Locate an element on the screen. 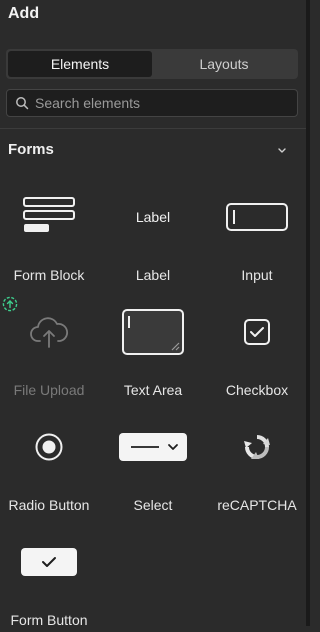  input-icon is located at coordinates (257, 217).